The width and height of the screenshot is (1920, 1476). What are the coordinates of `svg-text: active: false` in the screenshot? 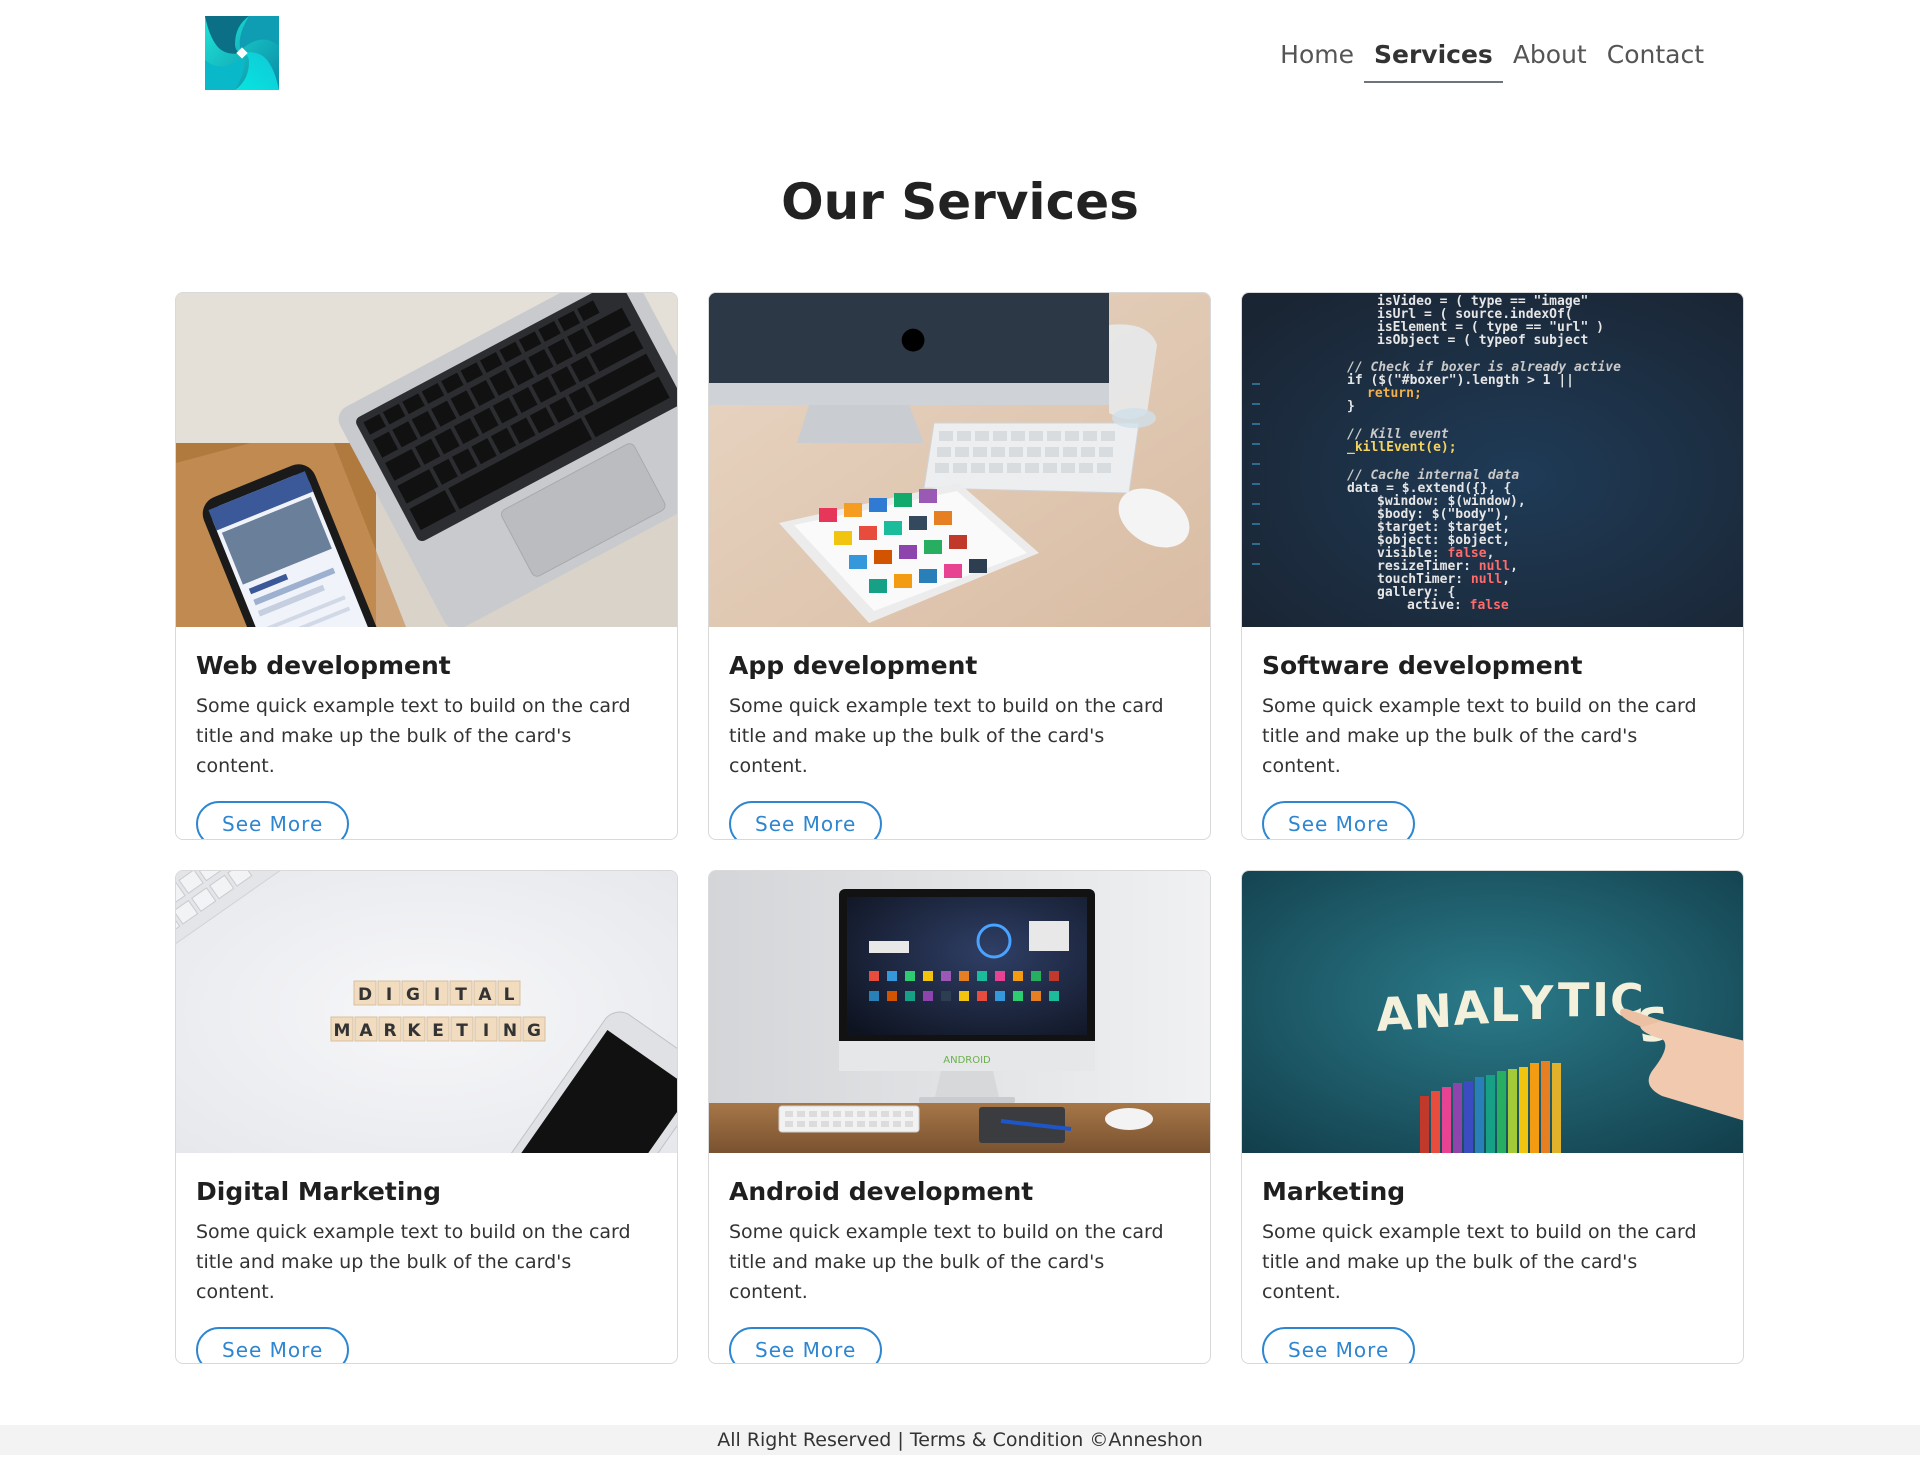 It's located at (1458, 605).